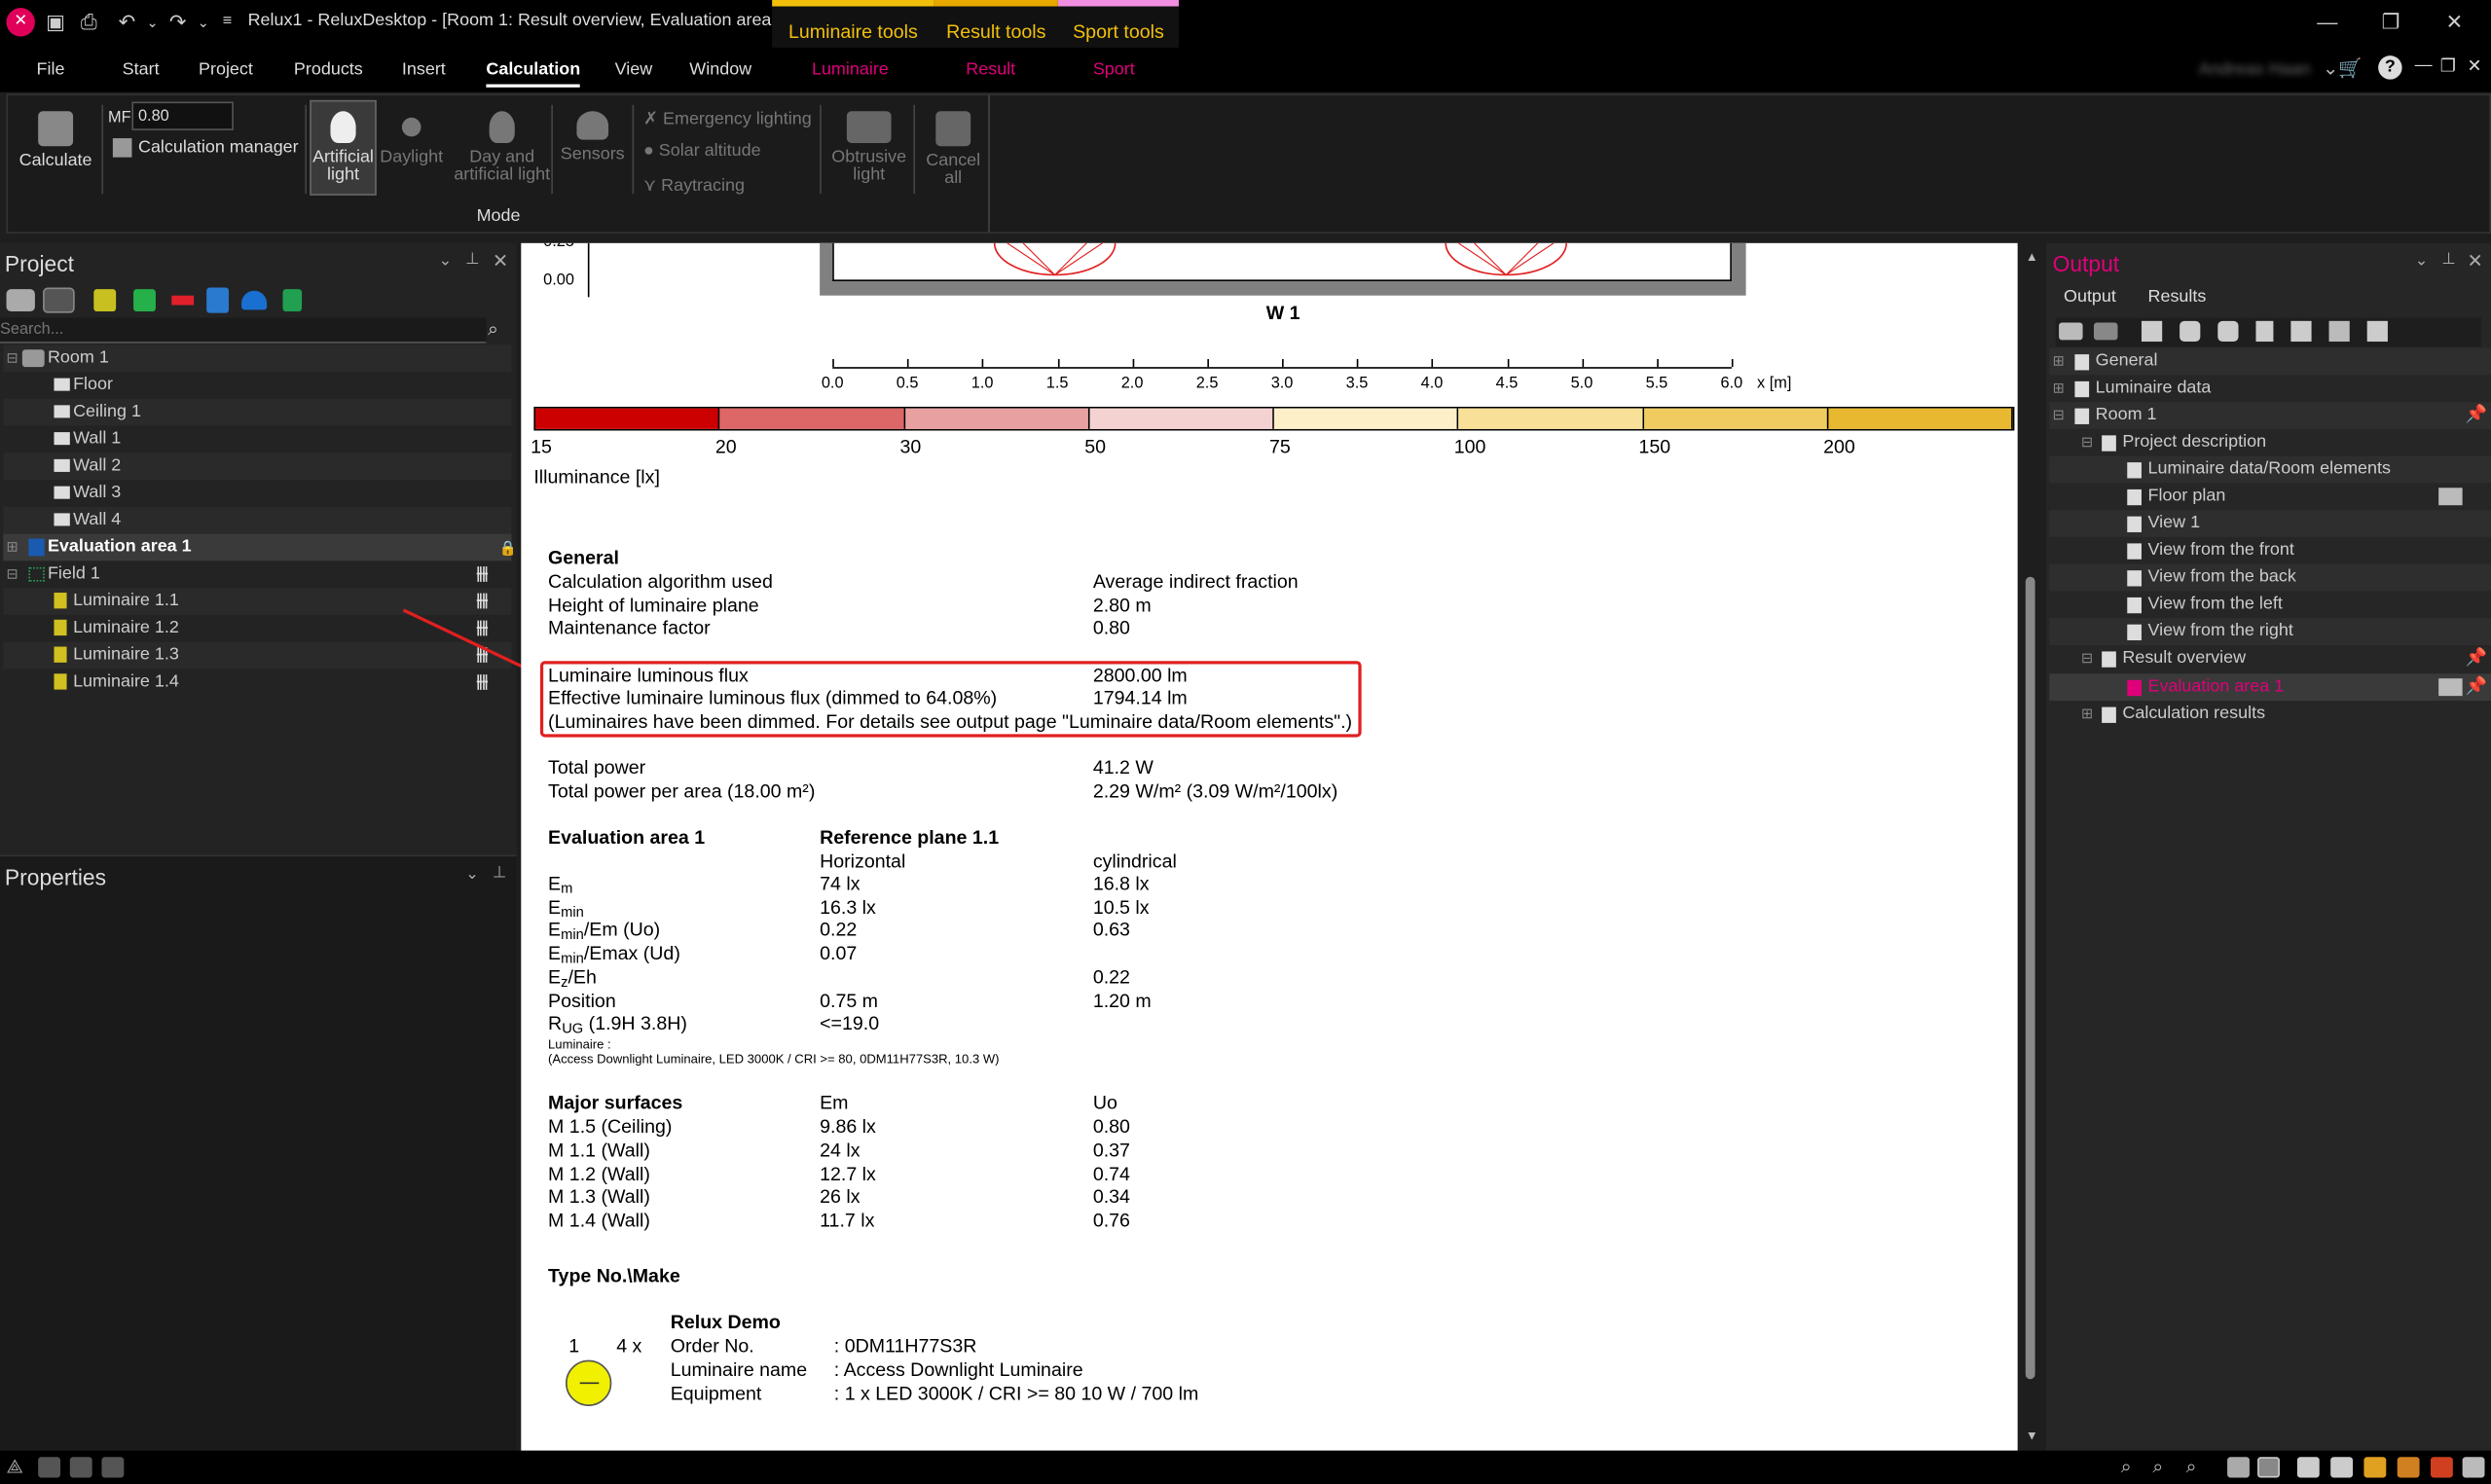  I want to click on menu-window: Window, so click(720, 70).